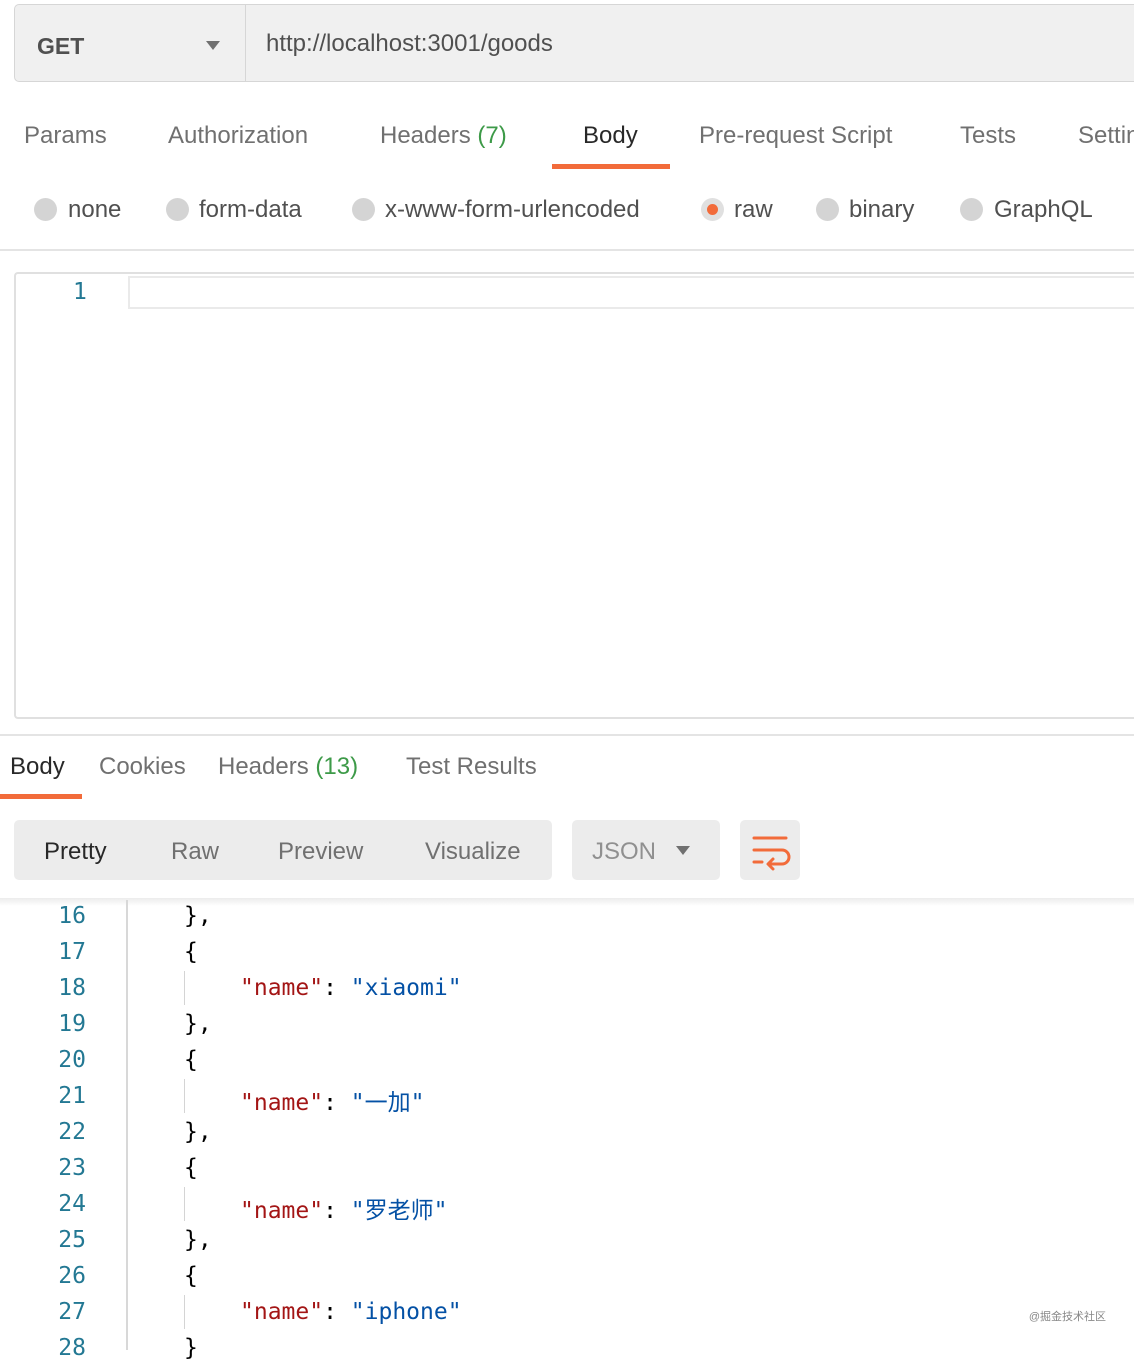  I want to click on scroll-shadow, so click(567, 902).